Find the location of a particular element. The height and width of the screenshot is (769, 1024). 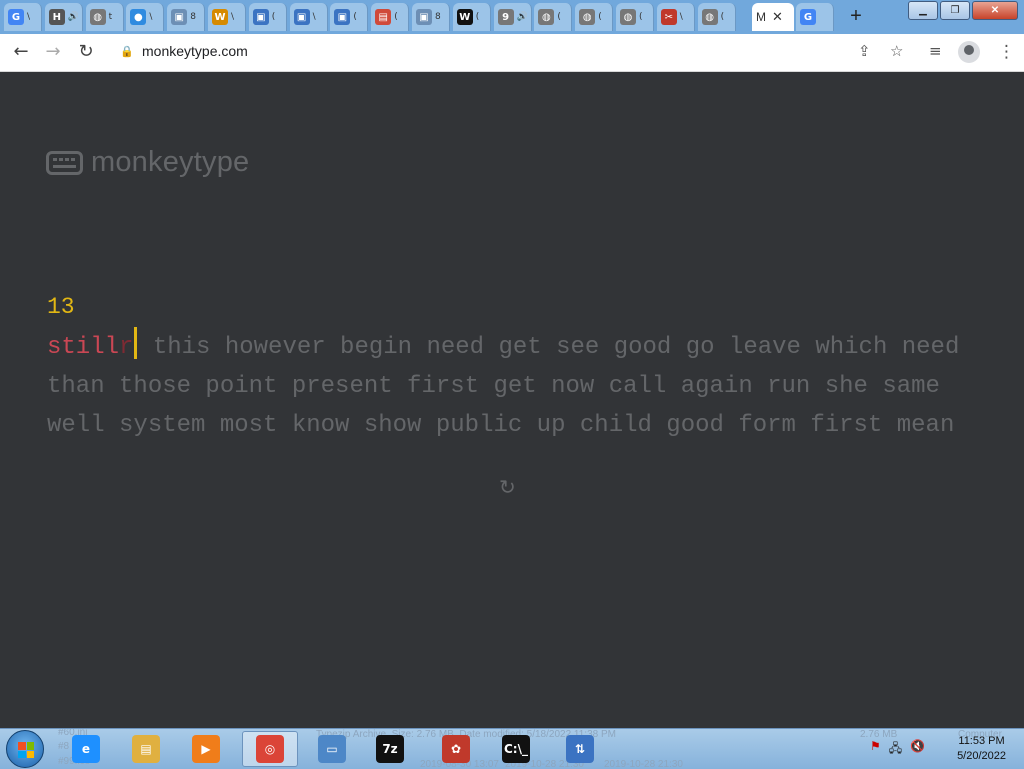

taskbar-network-app: ⇅ is located at coordinates (580, 749).